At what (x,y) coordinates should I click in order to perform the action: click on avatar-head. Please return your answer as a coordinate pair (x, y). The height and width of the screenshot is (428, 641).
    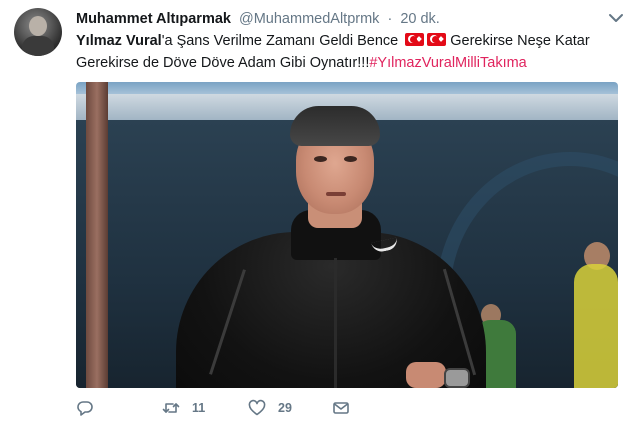
    Looking at the image, I should click on (38, 26).